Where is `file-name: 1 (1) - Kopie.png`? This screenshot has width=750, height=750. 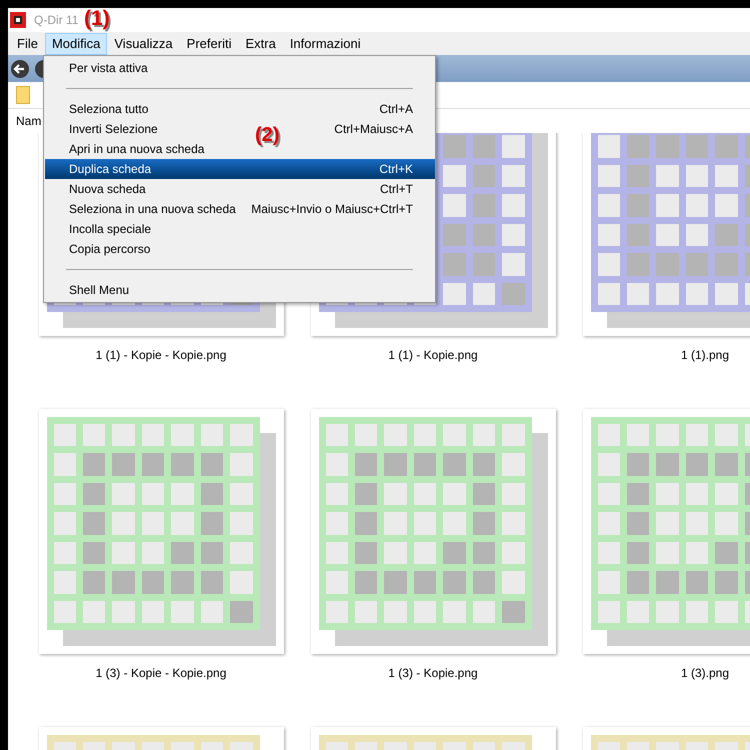
file-name: 1 (1) - Kopie.png is located at coordinates (433, 355).